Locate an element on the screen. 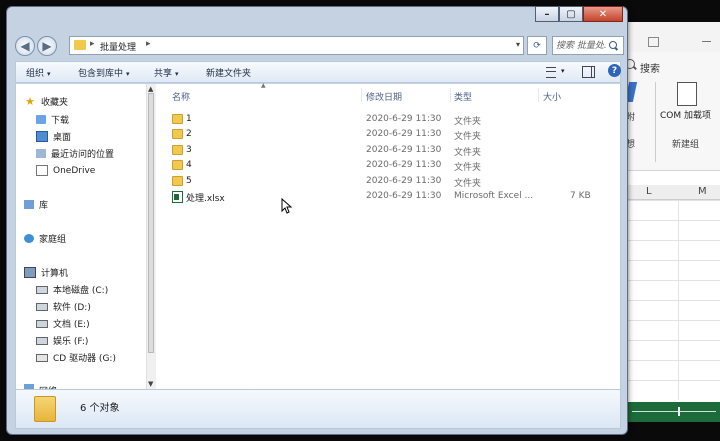 The height and width of the screenshot is (441, 720). window-controls: – ▢ ✕ is located at coordinates (579, 14).